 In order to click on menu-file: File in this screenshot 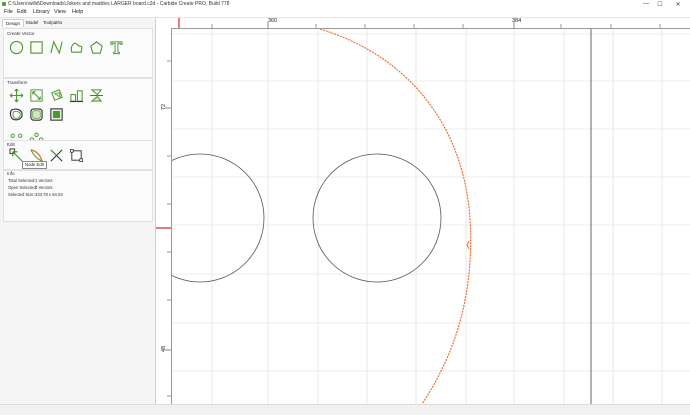, I will do `click(8, 12)`.